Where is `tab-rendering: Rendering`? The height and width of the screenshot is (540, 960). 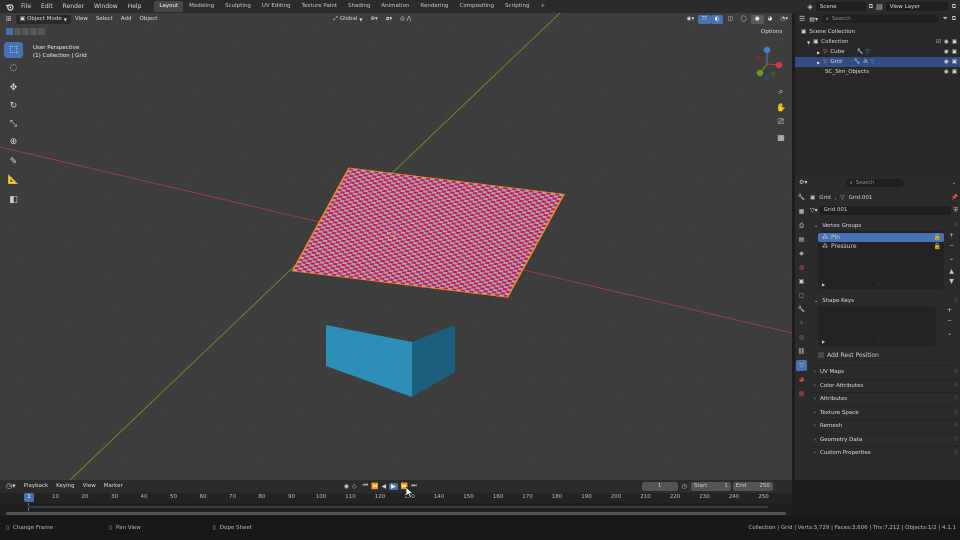
tab-rendering: Rendering is located at coordinates (434, 6).